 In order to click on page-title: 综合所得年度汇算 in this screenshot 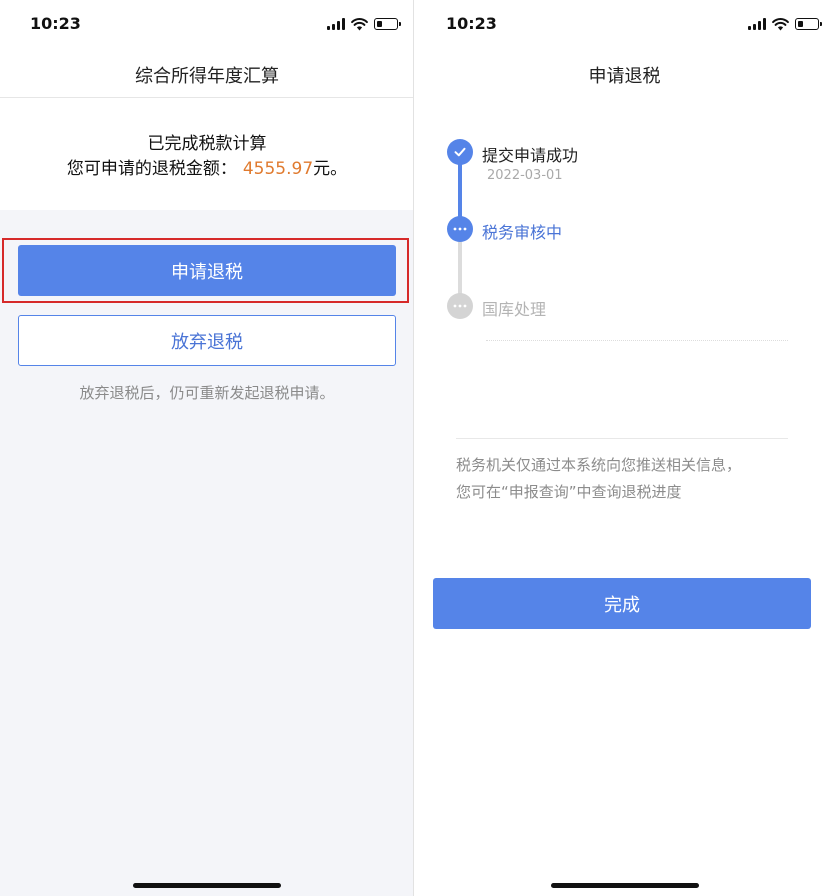, I will do `click(207, 76)`.